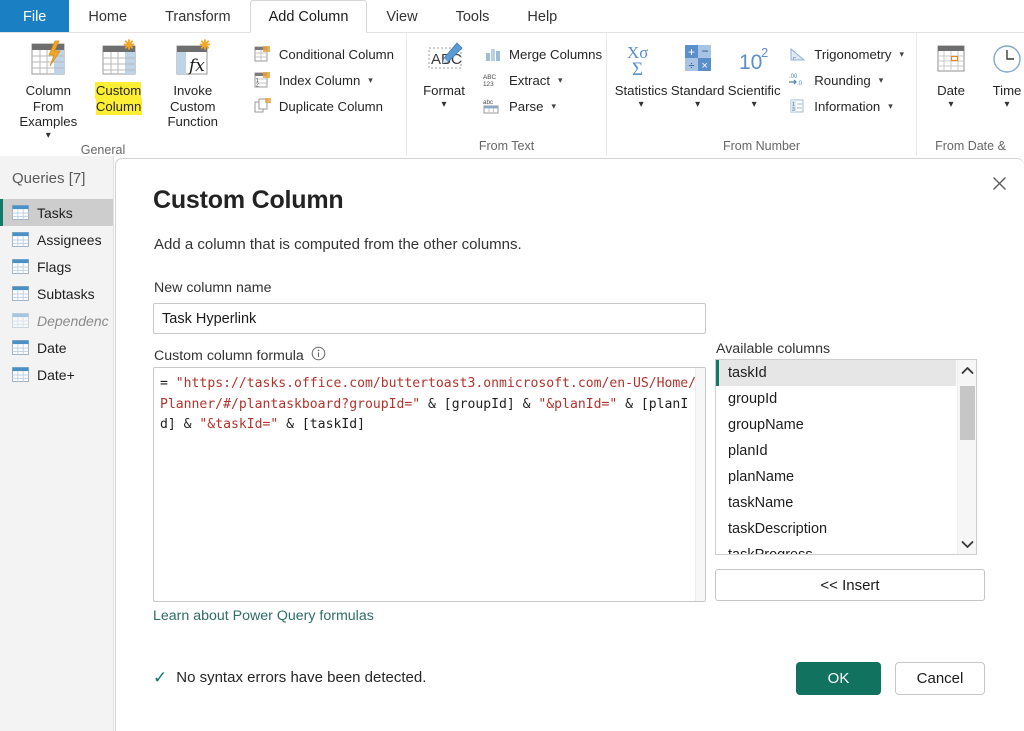 This screenshot has width=1024, height=731. I want to click on custom-column-formula-label-text: Custom column formula, so click(229, 355).